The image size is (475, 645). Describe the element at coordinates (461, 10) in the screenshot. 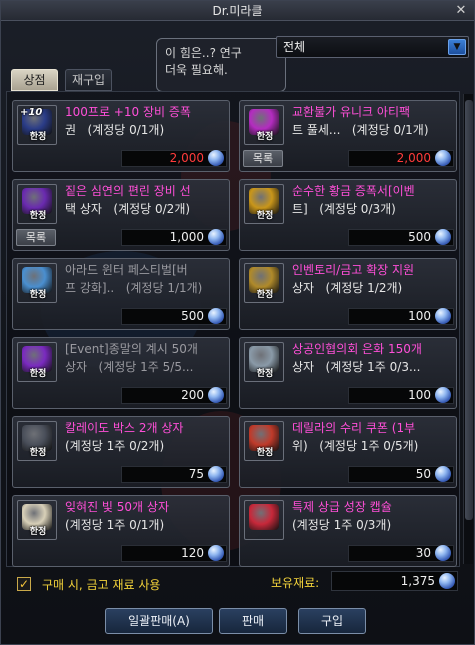

I see `close-icon: ✕` at that location.